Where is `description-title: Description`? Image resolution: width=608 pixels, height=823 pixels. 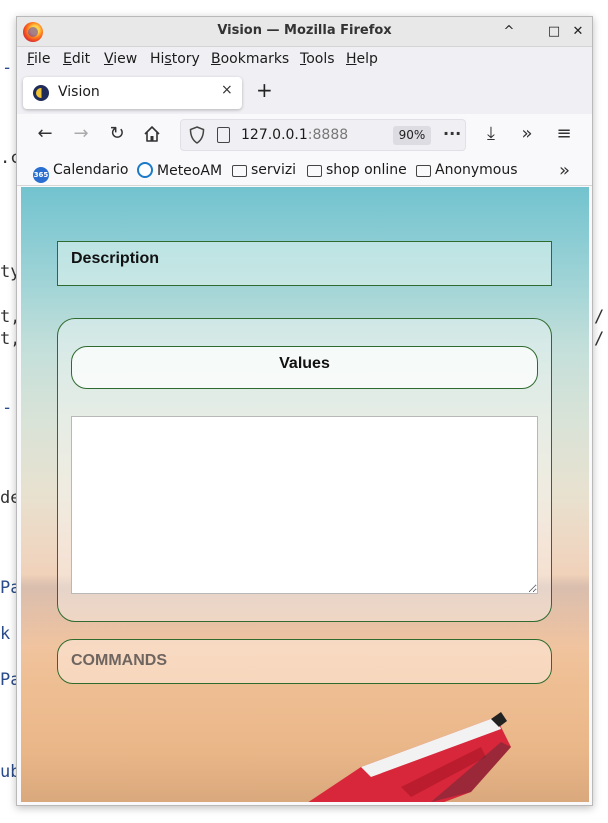
description-title: Description is located at coordinates (115, 258).